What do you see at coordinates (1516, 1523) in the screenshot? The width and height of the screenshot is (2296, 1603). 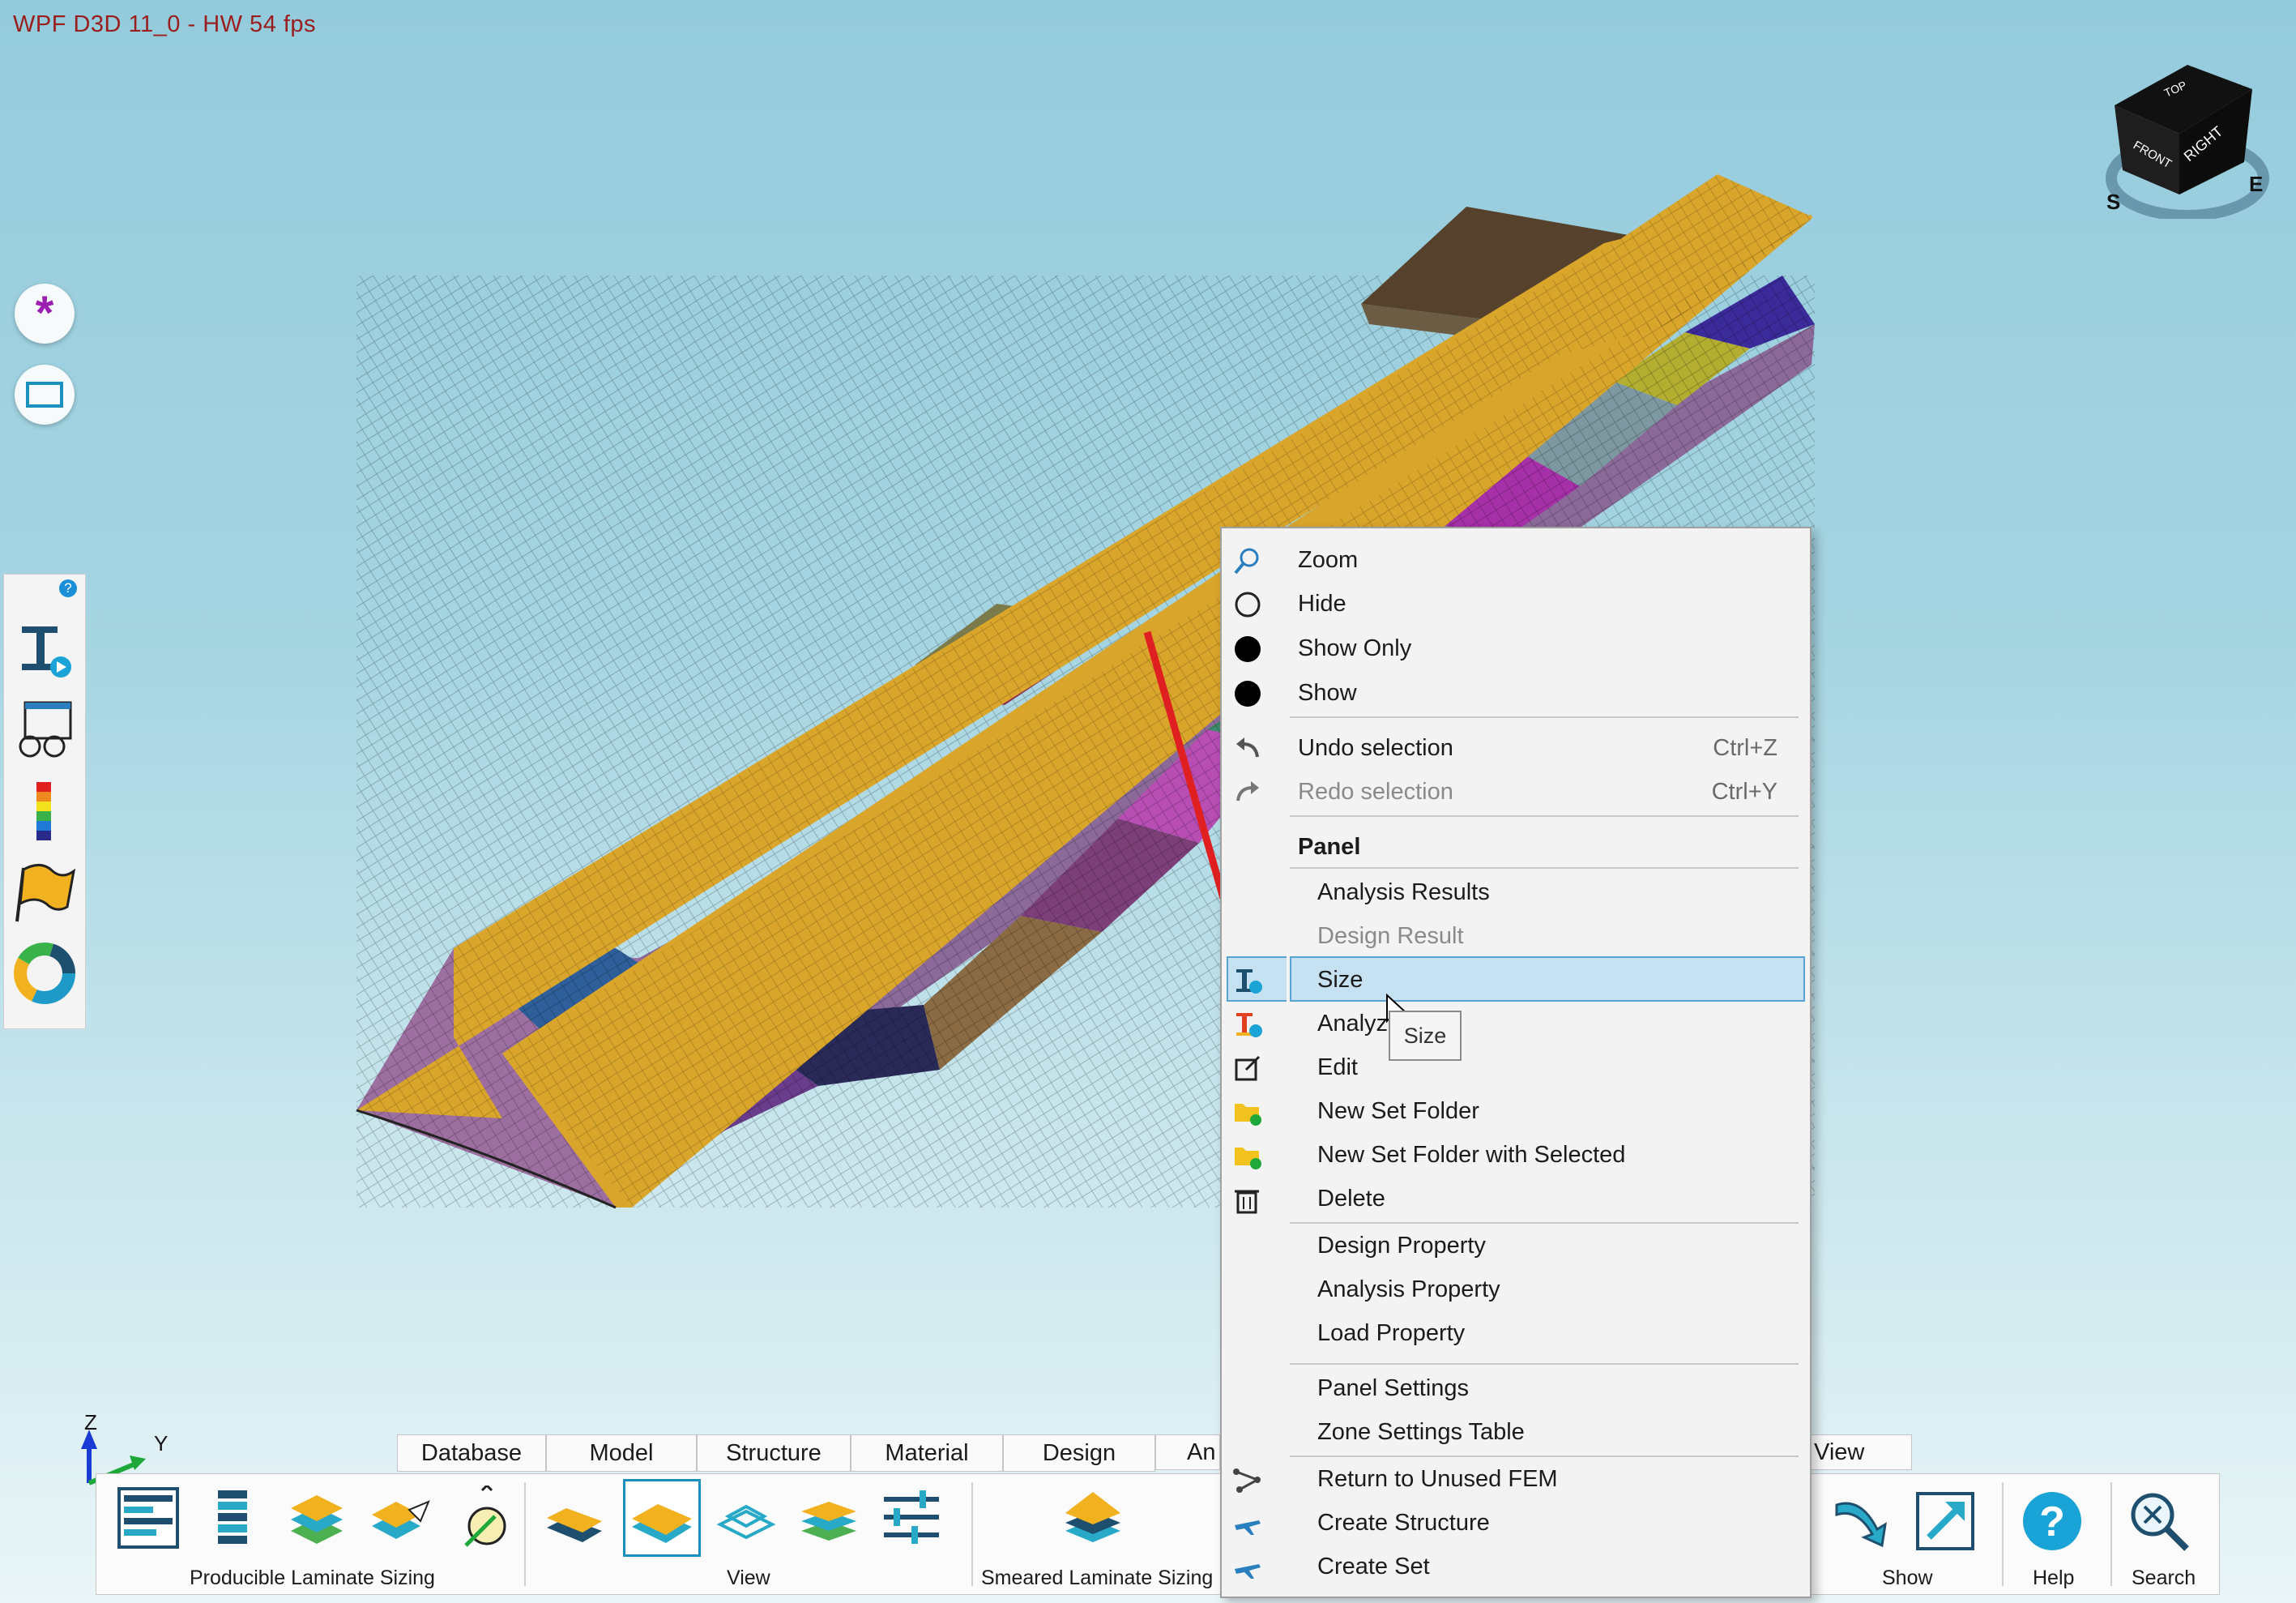 I see `menu-item-create-structure: Create Structure` at bounding box center [1516, 1523].